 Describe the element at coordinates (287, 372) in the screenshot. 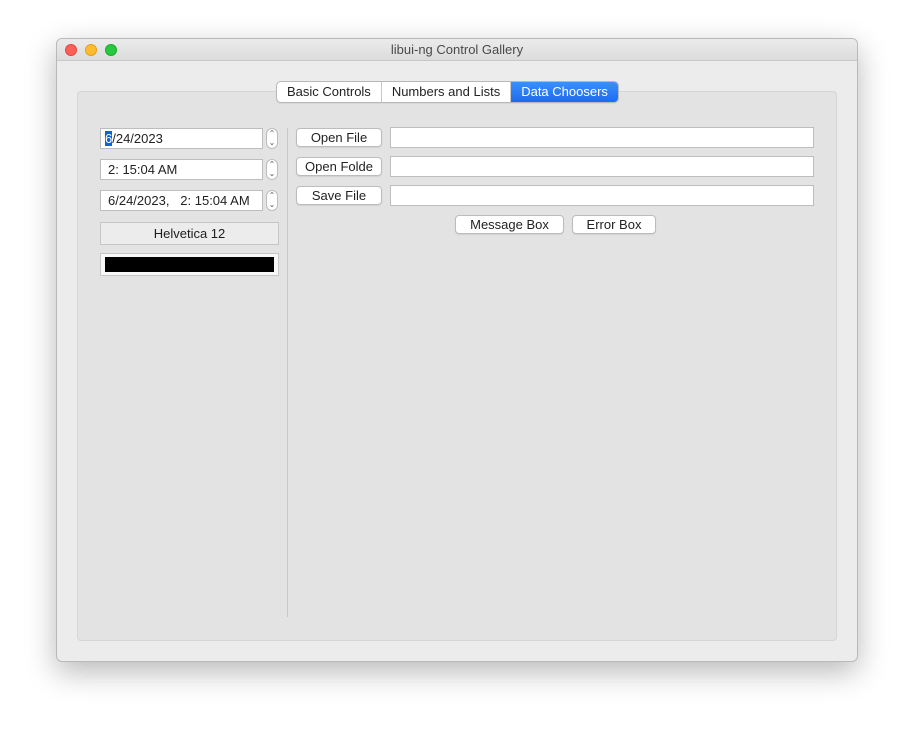

I see `vertical-separator` at that location.